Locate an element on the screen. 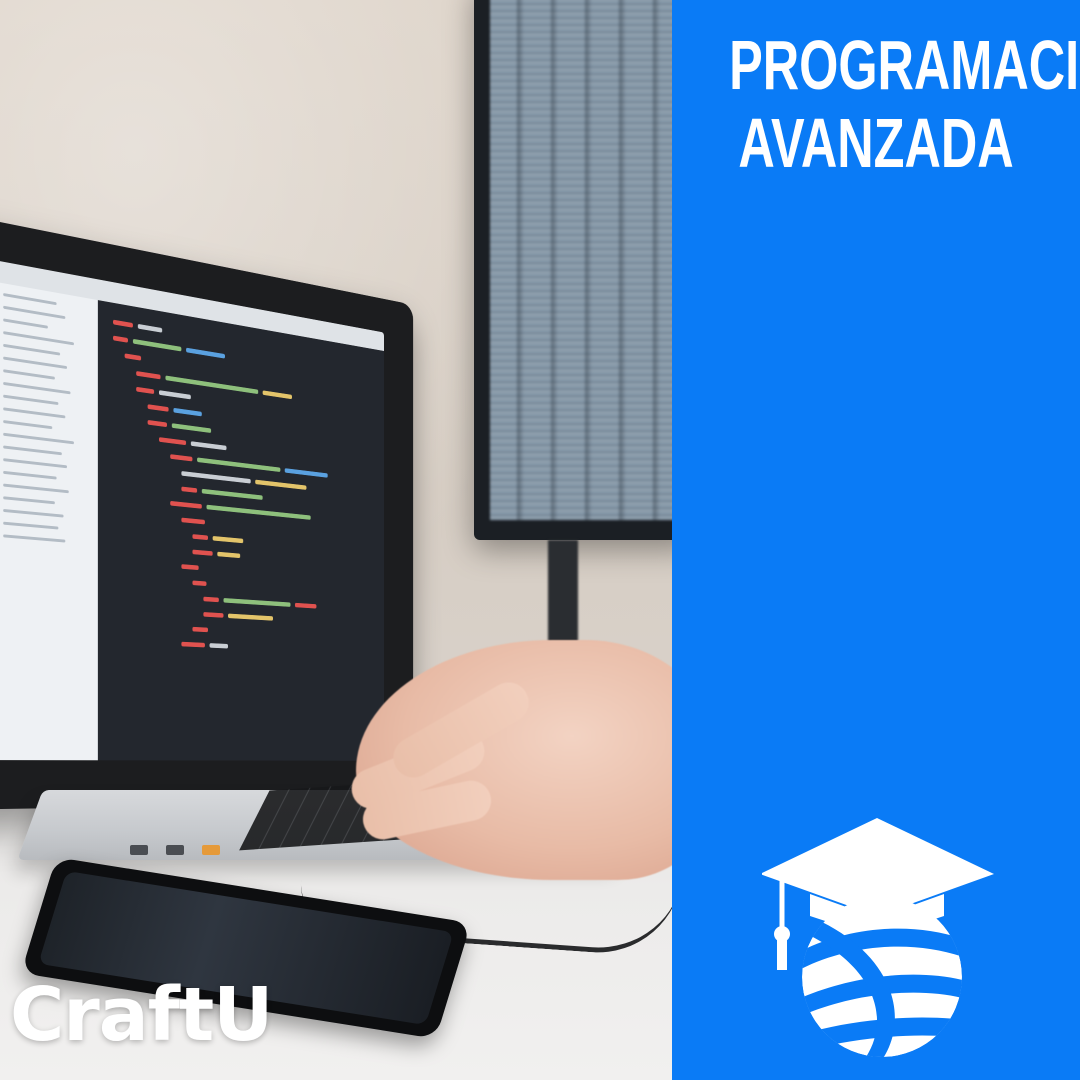 The image size is (1080, 1080). tassel-end is located at coordinates (782, 954).